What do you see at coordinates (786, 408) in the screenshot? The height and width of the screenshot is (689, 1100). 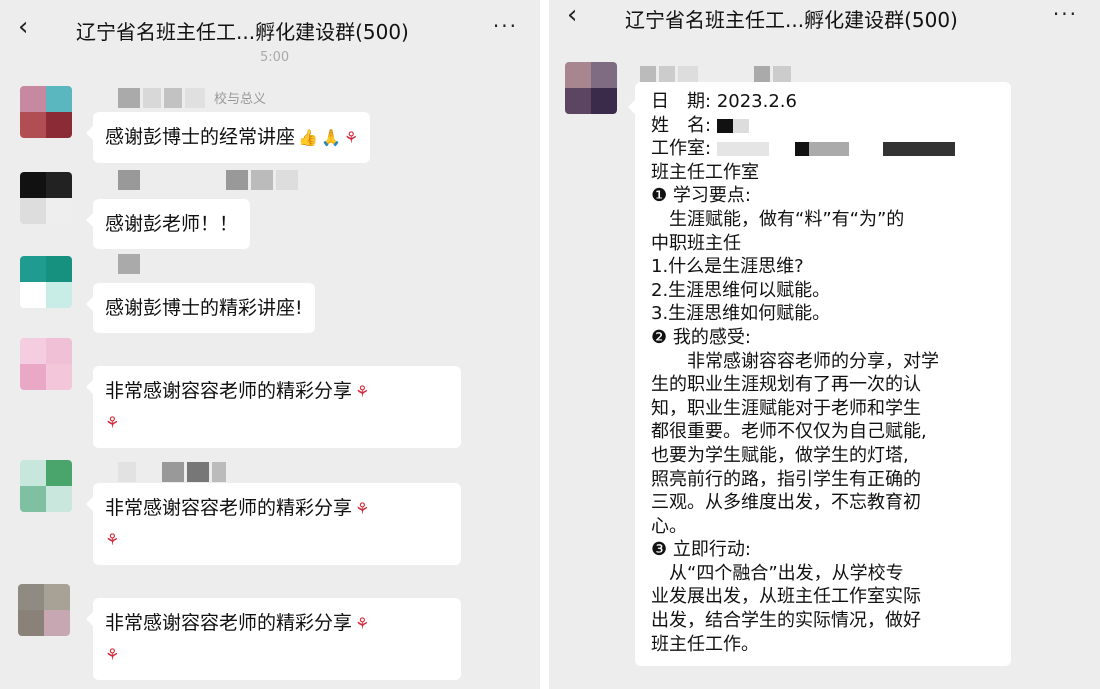 I see `text-line: 知，职业生涯赋能对于老师和学生` at bounding box center [786, 408].